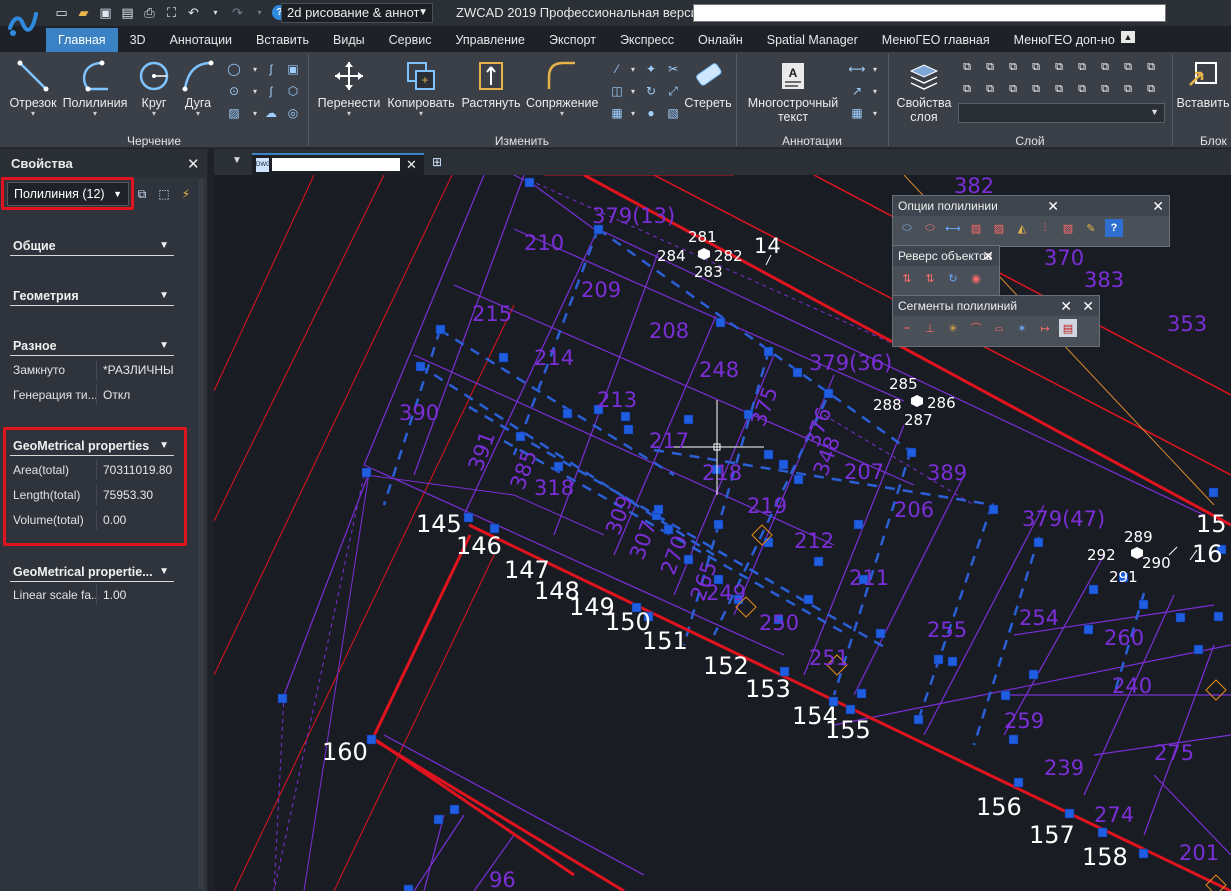  Describe the element at coordinates (953, 328) in the screenshot. I see `segment-vertex-icon: ✳` at that location.